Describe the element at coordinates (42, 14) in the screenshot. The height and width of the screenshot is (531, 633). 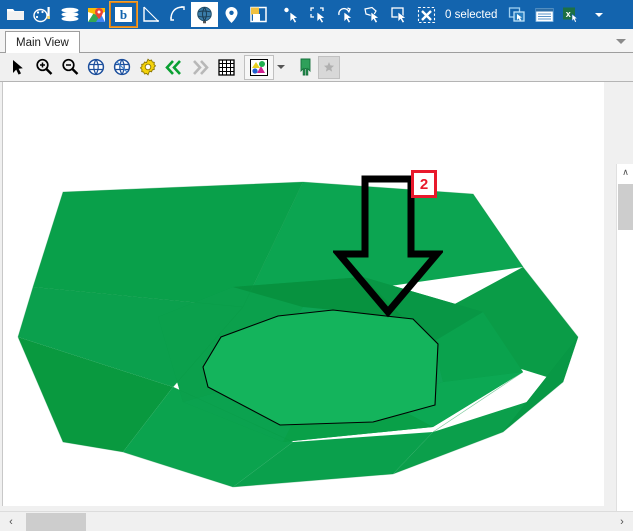
I see `palette-brush-icon` at that location.